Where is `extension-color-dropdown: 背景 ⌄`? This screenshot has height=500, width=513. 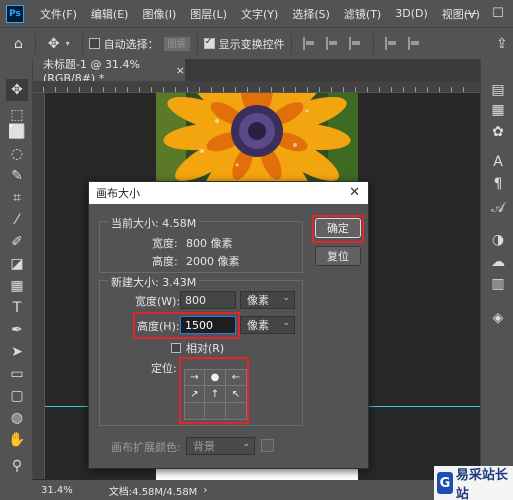 extension-color-dropdown: 背景 ⌄ is located at coordinates (220, 446).